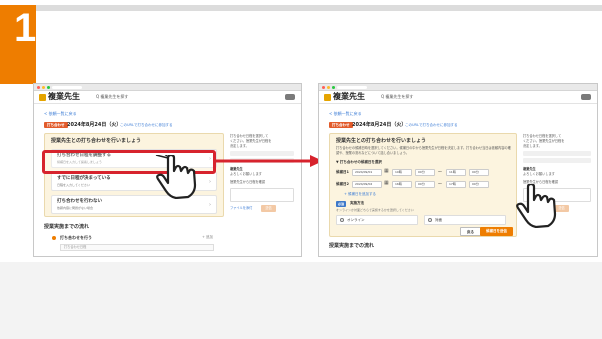 The image size is (602, 339). I want to click on back-button: 戻る, so click(470, 231).